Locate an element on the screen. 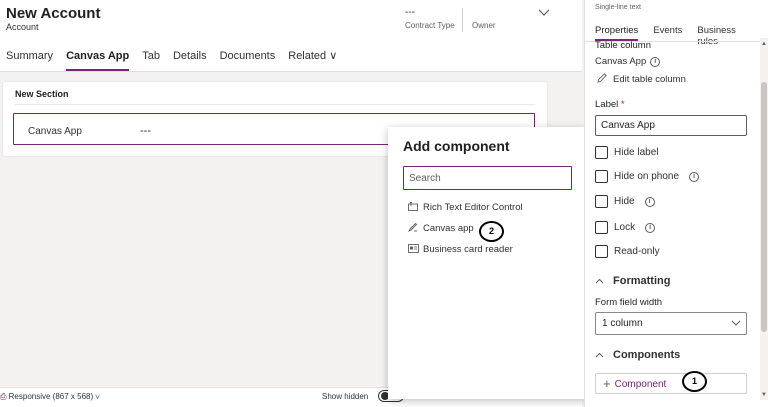  read-only-checkbox is located at coordinates (601, 251).